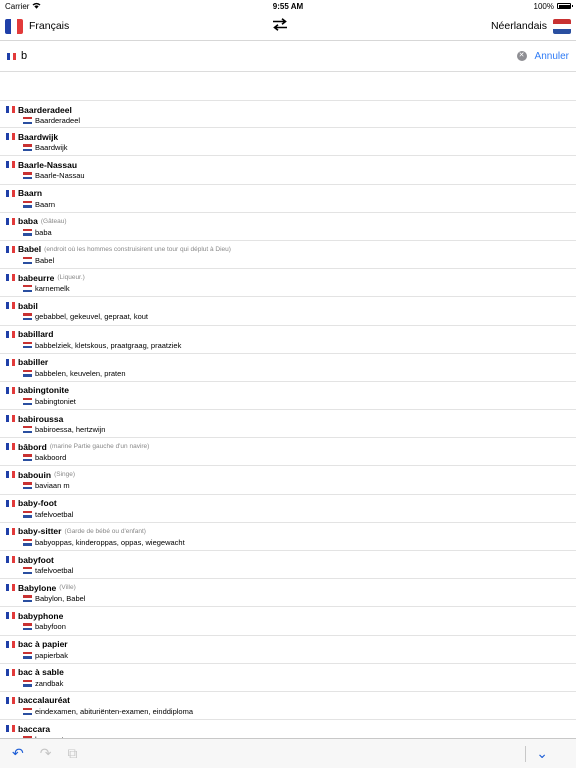 The image size is (576, 768). I want to click on entry-translation-row: Baarn, so click(291, 204).